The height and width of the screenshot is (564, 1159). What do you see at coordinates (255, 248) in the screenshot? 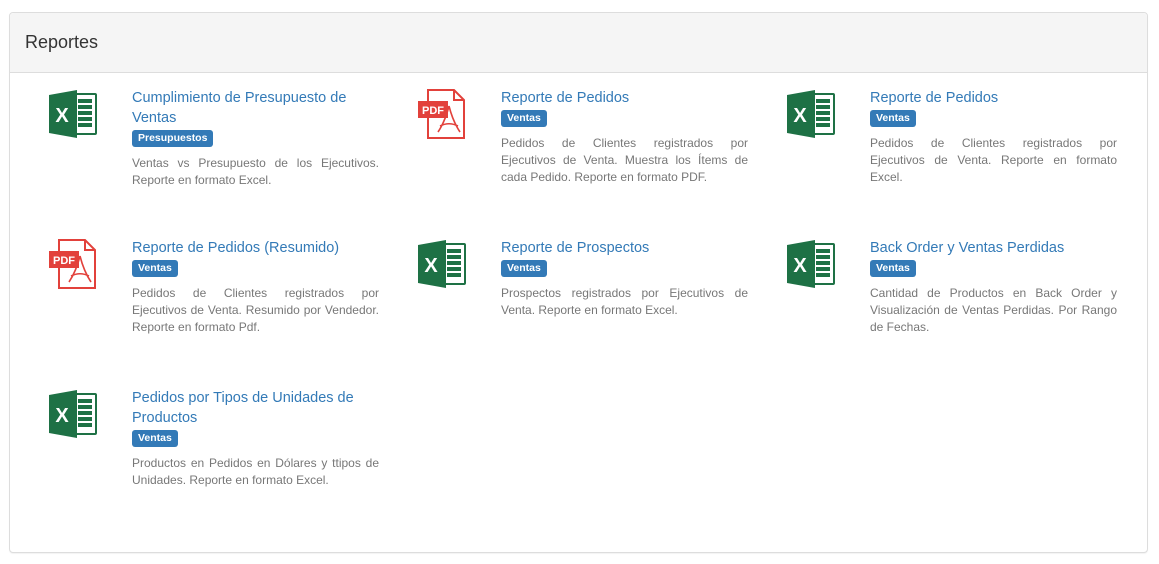
I see `report-title-link: Reporte de Pedidos (Resumido)` at bounding box center [255, 248].